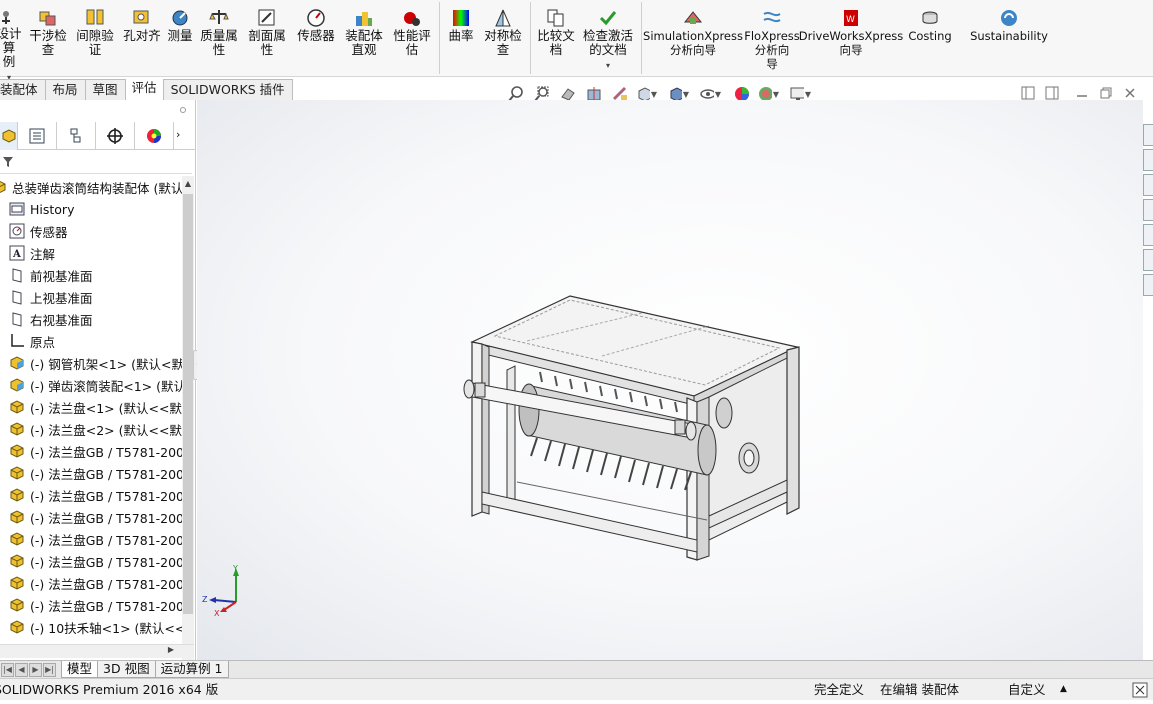 This screenshot has height=704, width=1153. Describe the element at coordinates (178, 135) in the screenshot. I see `more-tabs-icon: ›` at that location.